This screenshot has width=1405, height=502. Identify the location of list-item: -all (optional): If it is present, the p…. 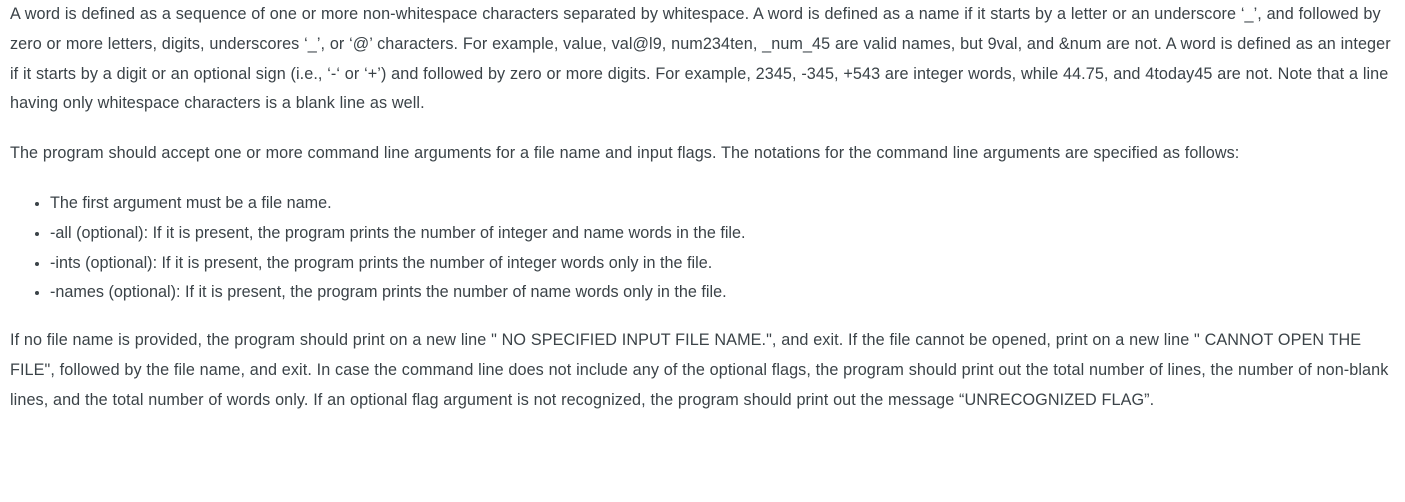
(715, 234).